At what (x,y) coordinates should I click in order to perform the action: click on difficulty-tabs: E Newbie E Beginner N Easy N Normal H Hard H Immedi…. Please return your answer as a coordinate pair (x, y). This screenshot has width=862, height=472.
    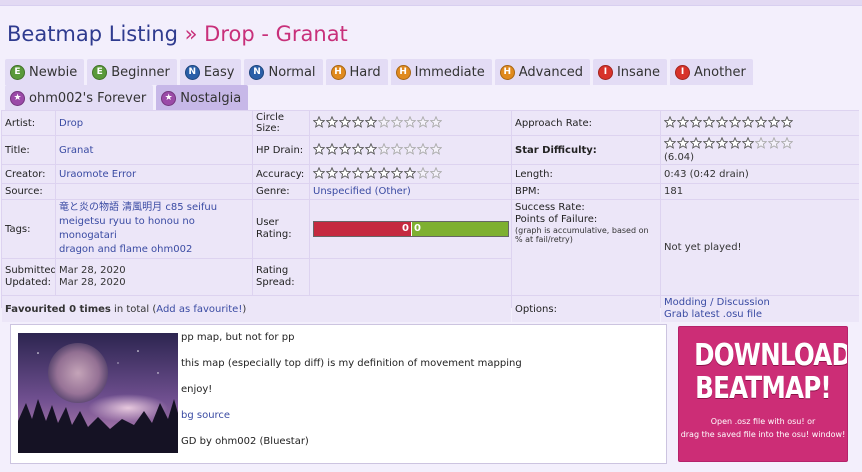
    Looking at the image, I should click on (431, 85).